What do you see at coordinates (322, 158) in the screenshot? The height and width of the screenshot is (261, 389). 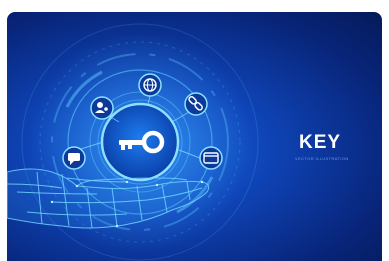 I see `illustration-subtitle: VECTOR ILLUSTRATION` at bounding box center [322, 158].